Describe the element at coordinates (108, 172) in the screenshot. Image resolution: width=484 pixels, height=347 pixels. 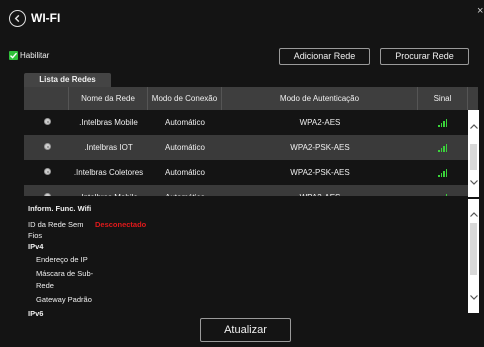
I see `network-name: .Intelbras Coletores` at that location.